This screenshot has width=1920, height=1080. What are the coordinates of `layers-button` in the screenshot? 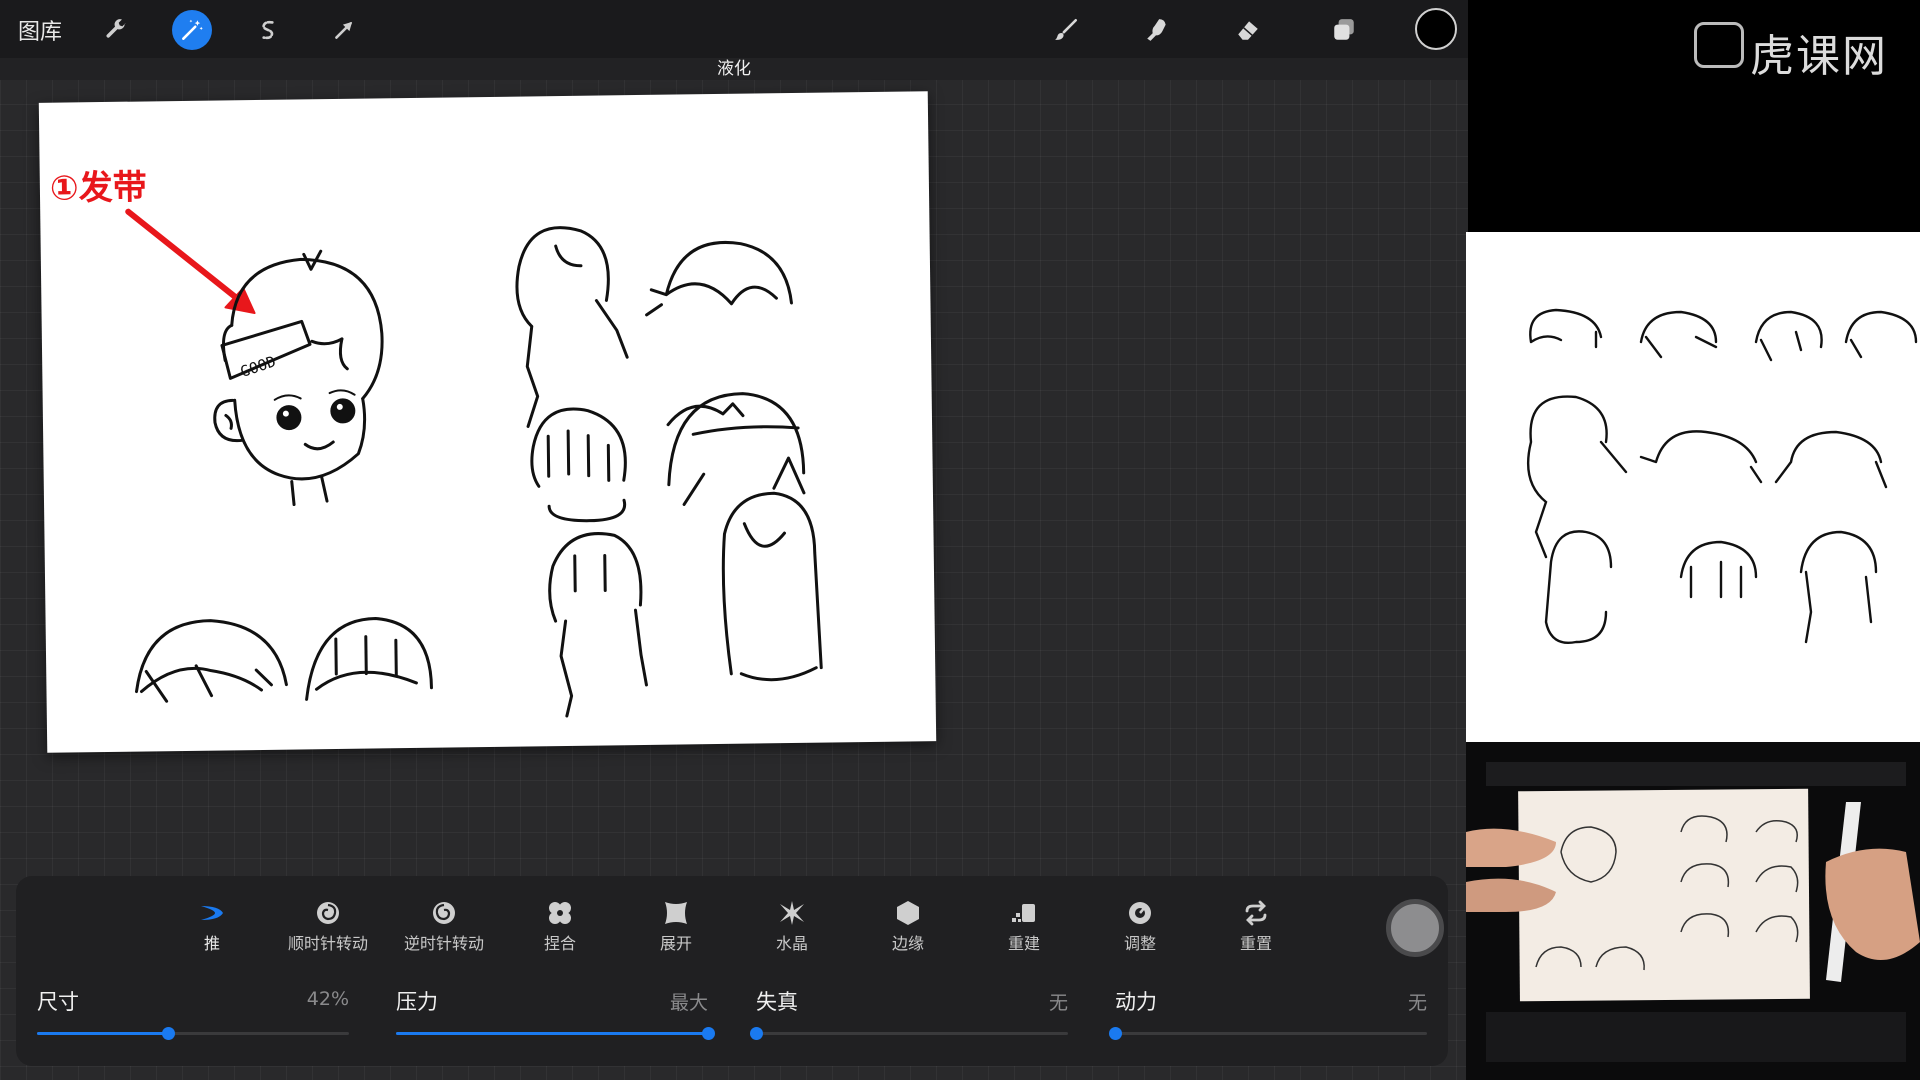 It's located at (1344, 30).